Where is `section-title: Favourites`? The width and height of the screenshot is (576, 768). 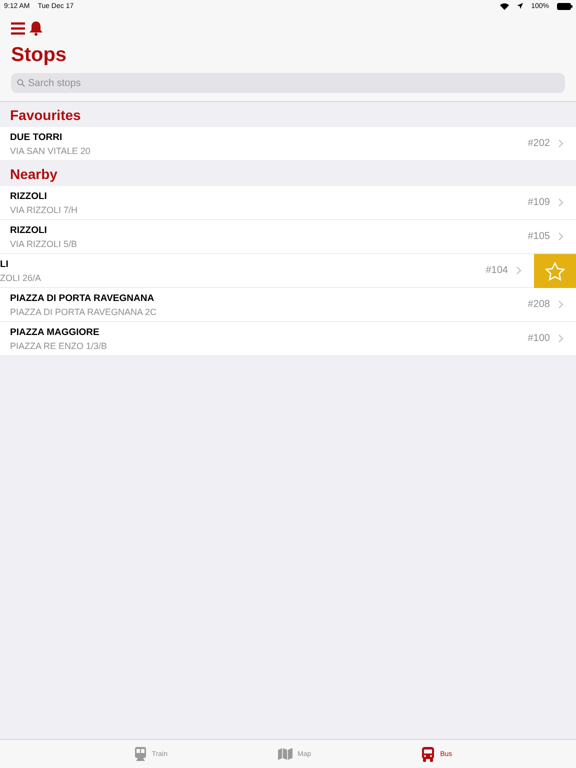 section-title: Favourites is located at coordinates (45, 114).